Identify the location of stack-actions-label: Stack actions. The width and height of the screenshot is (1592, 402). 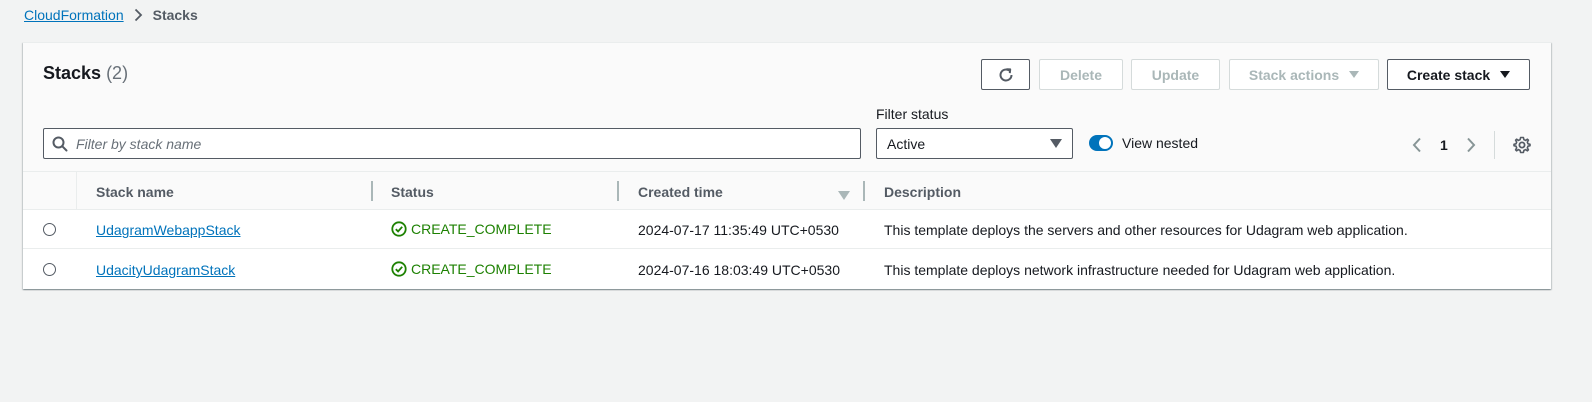
(1294, 74).